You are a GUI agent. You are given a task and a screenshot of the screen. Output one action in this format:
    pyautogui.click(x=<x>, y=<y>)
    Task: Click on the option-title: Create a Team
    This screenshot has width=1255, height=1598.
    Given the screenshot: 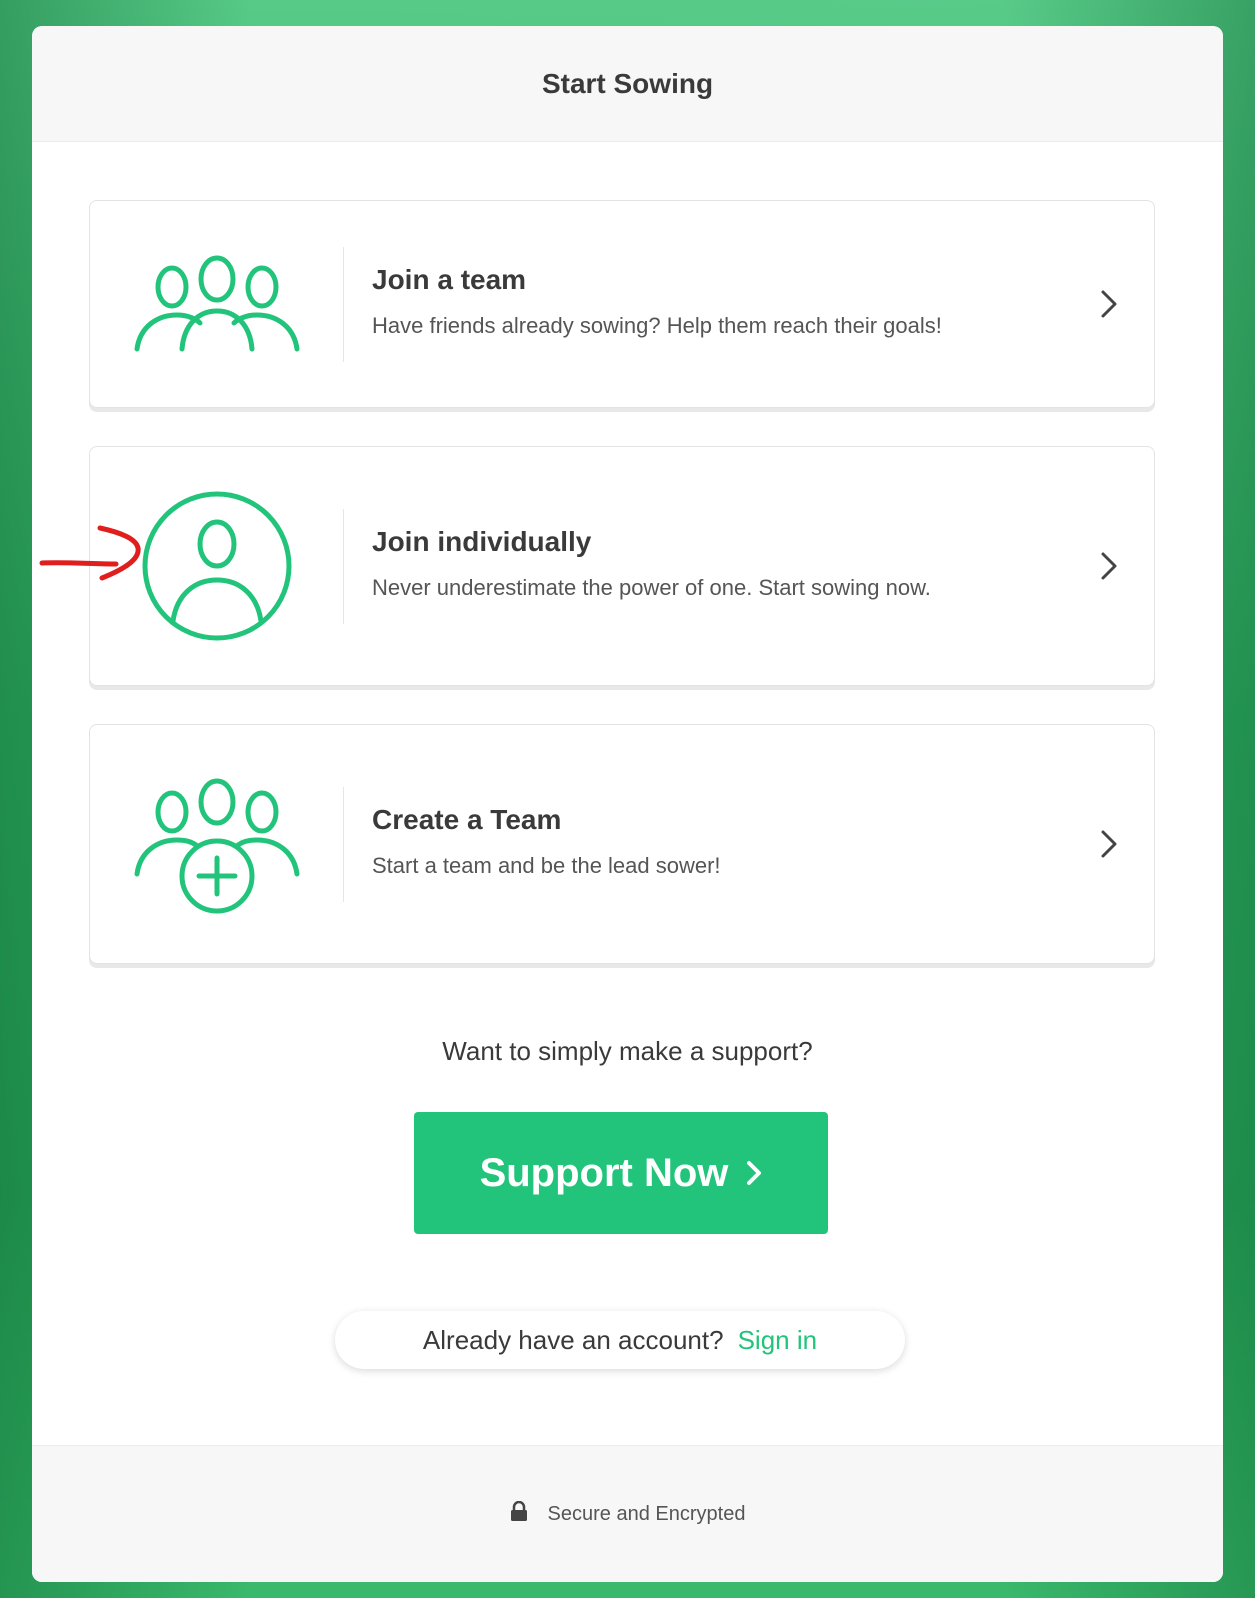 What is the action you would take?
    pyautogui.click(x=467, y=819)
    